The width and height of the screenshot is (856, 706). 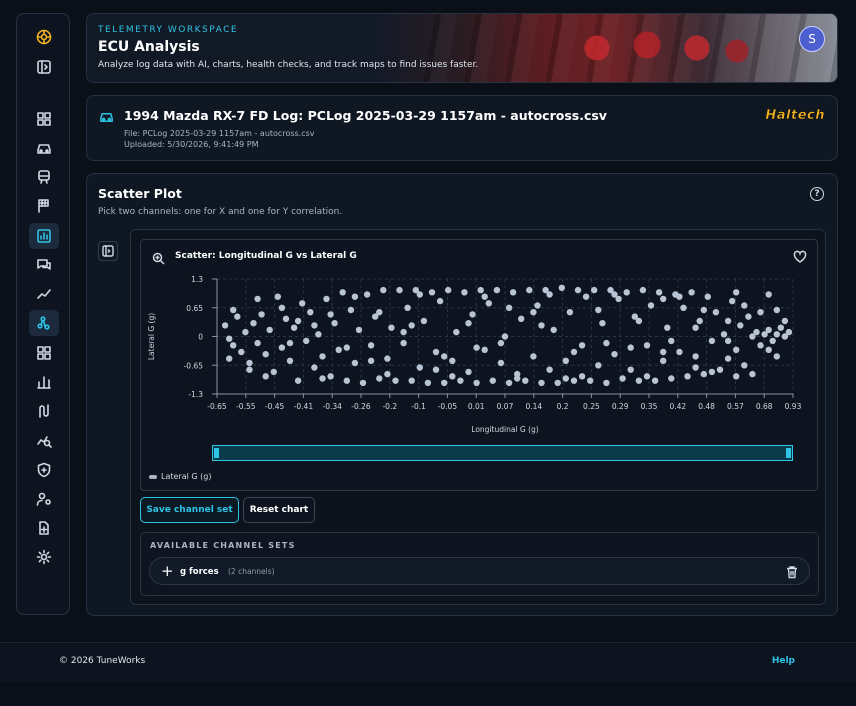 I want to click on x-tick-label: 0.01, so click(x=476, y=406).